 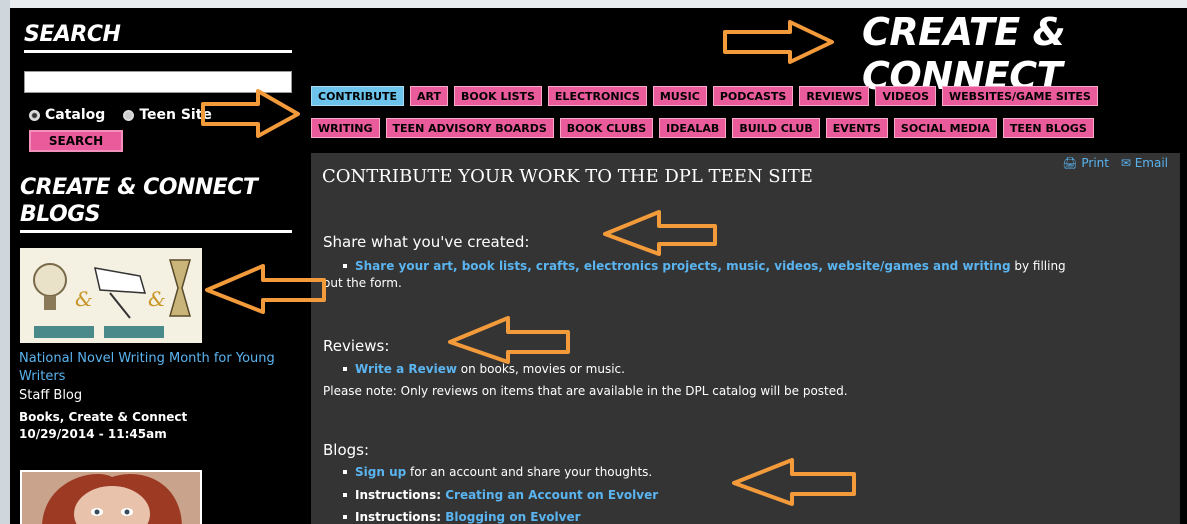 I want to click on tab-book-lists: BOOK LISTS, so click(x=498, y=96).